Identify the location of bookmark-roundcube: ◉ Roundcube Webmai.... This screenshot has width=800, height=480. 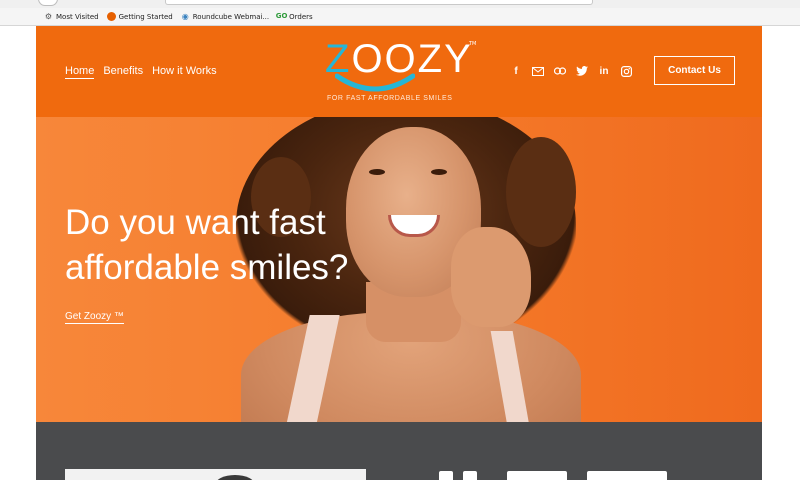
(225, 16).